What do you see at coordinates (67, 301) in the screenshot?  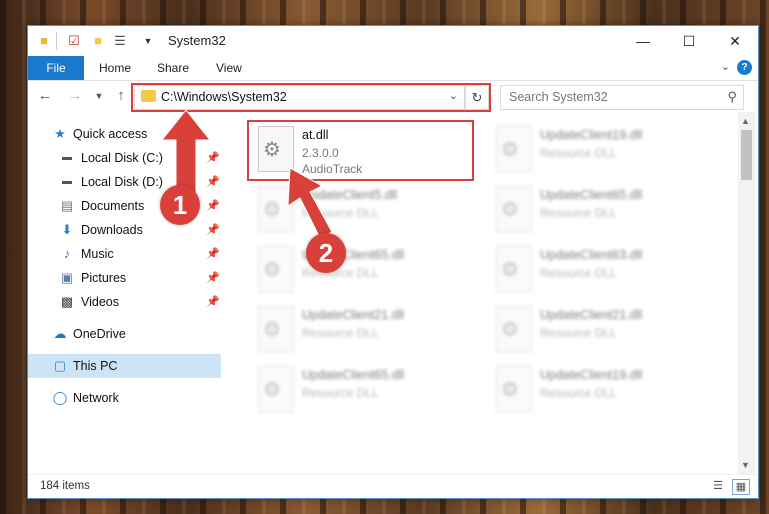 I see `videos-icon: ▩` at bounding box center [67, 301].